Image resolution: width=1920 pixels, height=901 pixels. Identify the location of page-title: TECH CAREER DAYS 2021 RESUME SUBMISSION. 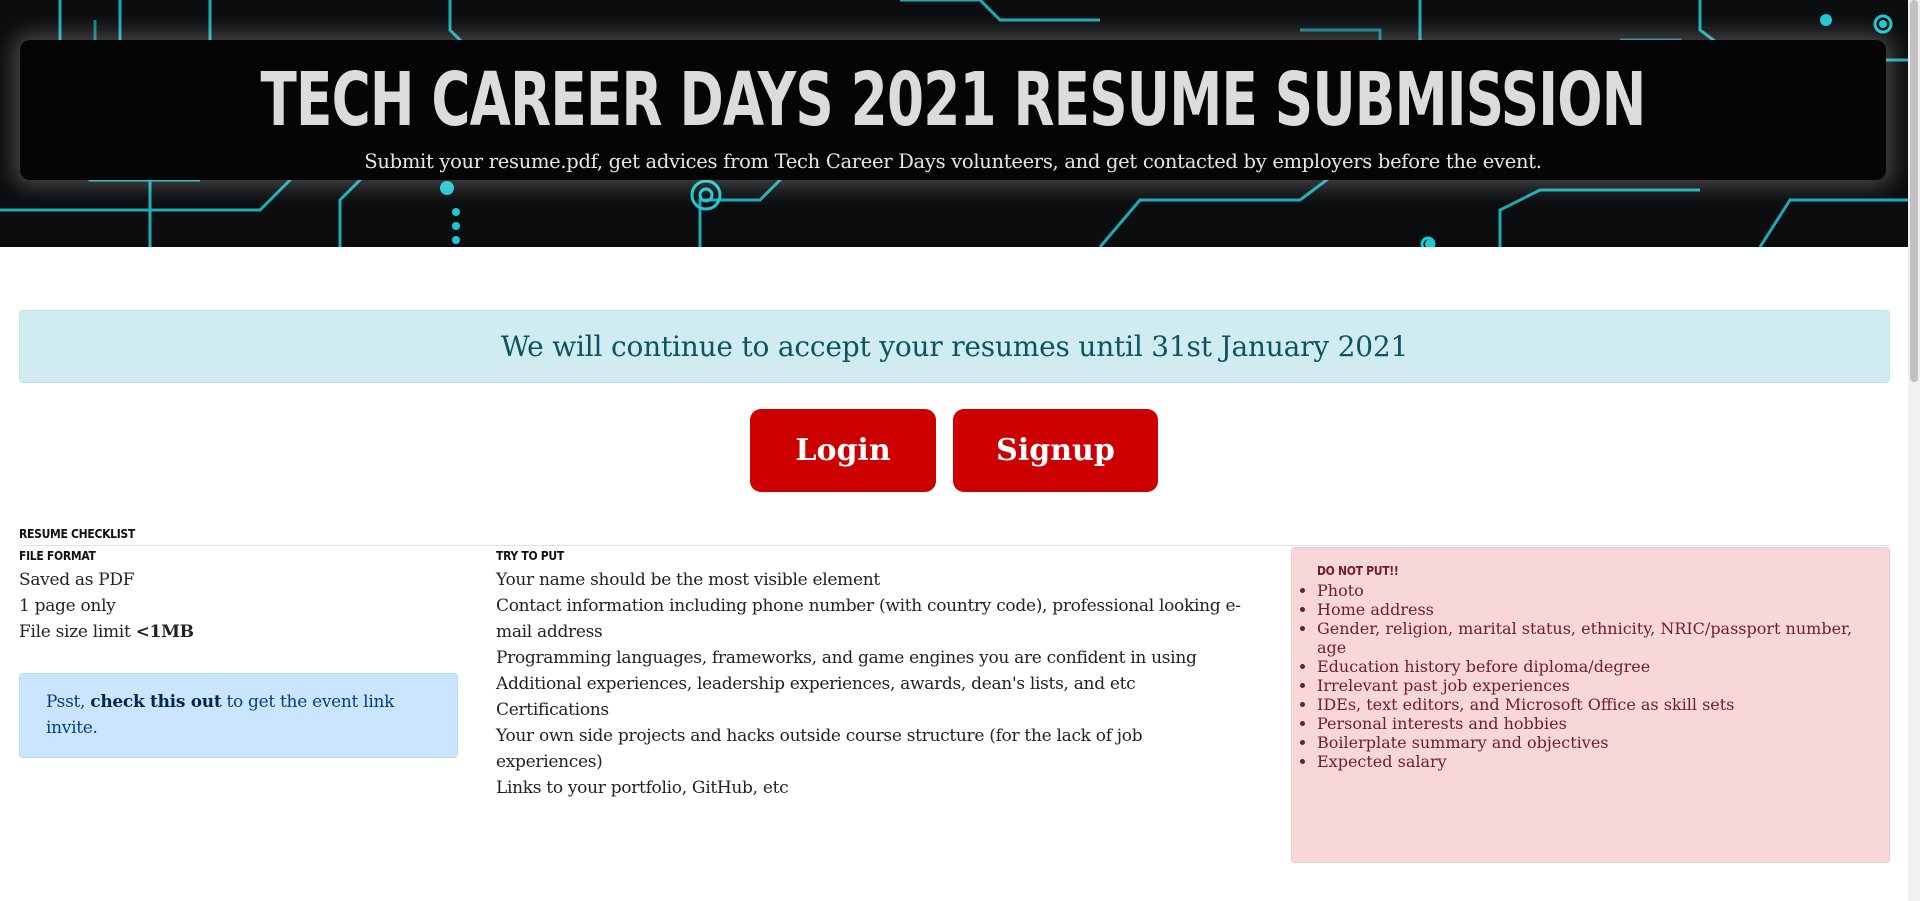
(953, 100).